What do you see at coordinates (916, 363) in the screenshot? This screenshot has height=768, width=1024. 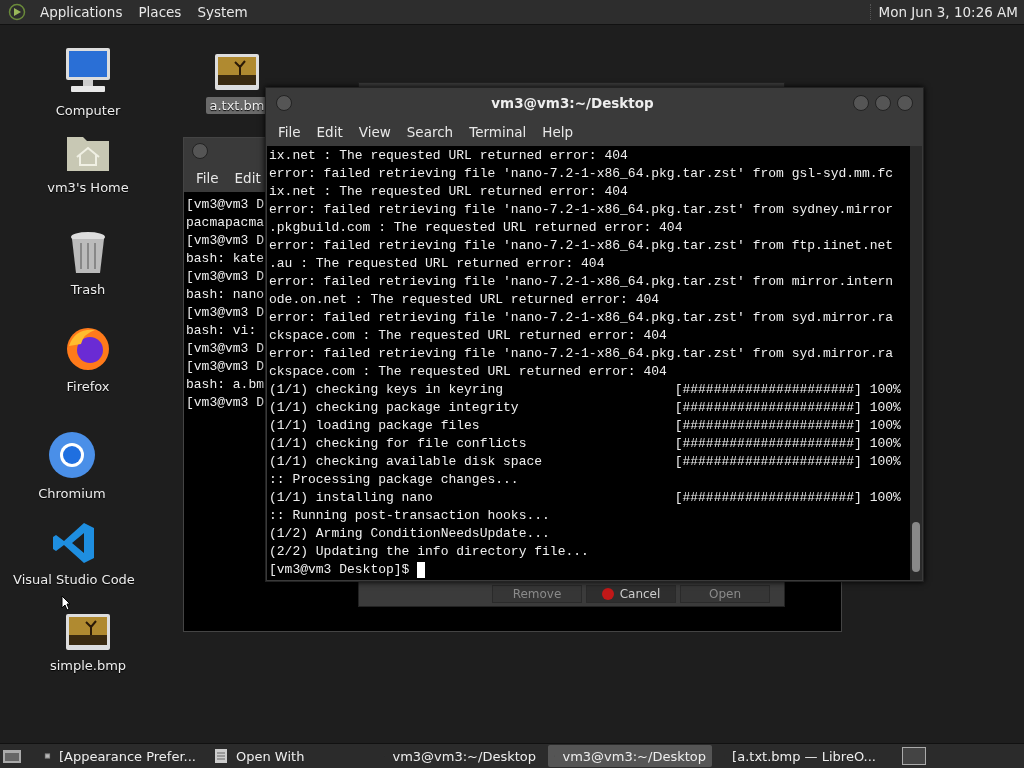 I see `scrollbar` at bounding box center [916, 363].